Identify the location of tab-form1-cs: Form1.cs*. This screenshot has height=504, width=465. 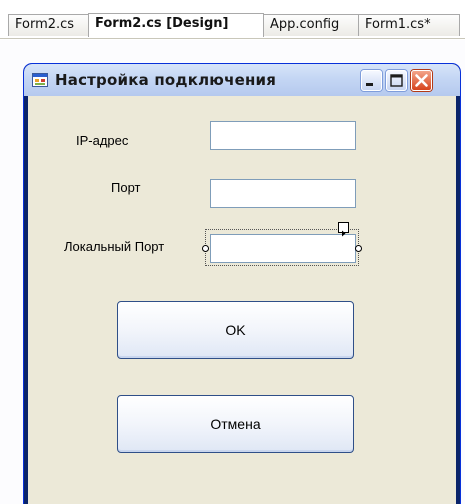
(409, 25).